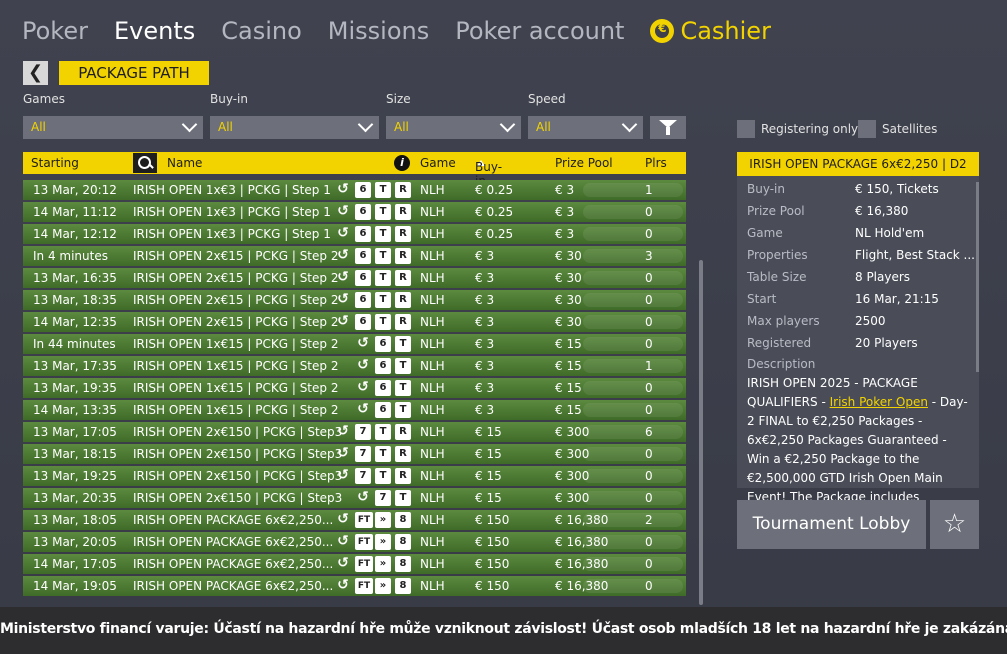 This screenshot has width=1007, height=654. Describe the element at coordinates (402, 163) in the screenshot. I see `info-icon: i` at that location.